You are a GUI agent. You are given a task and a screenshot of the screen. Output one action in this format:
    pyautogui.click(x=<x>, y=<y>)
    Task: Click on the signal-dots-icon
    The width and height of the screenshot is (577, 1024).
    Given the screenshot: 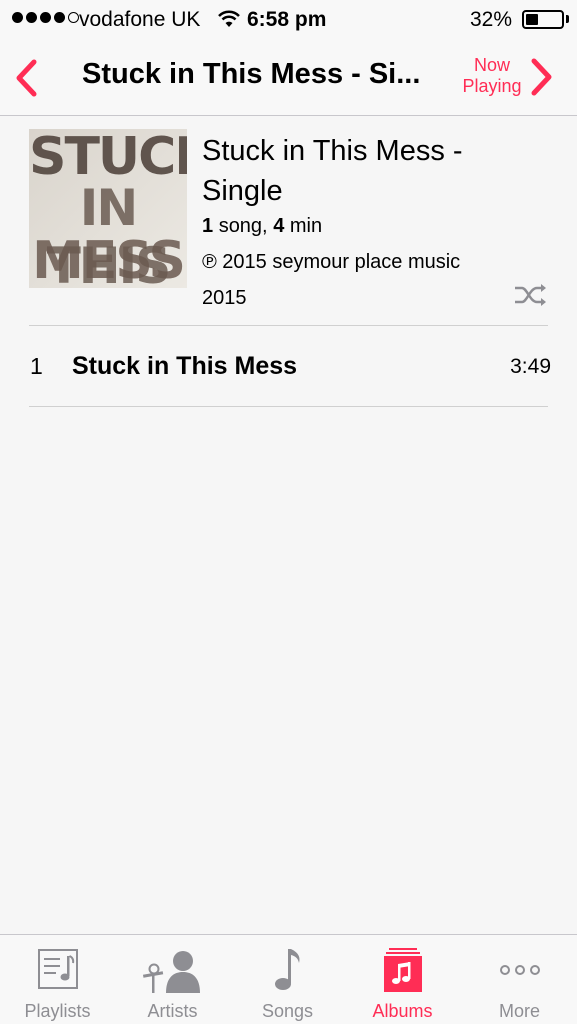 What is the action you would take?
    pyautogui.click(x=45, y=17)
    